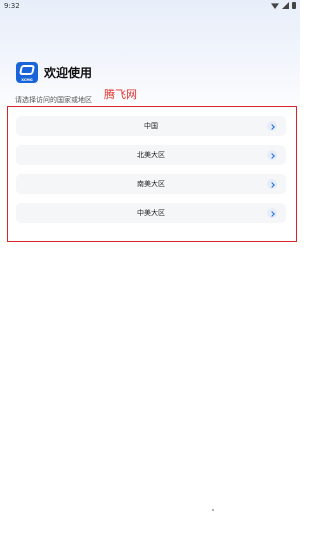 The width and height of the screenshot is (320, 533). Describe the element at coordinates (12, 6) in the screenshot. I see `status-time: 9:32` at that location.